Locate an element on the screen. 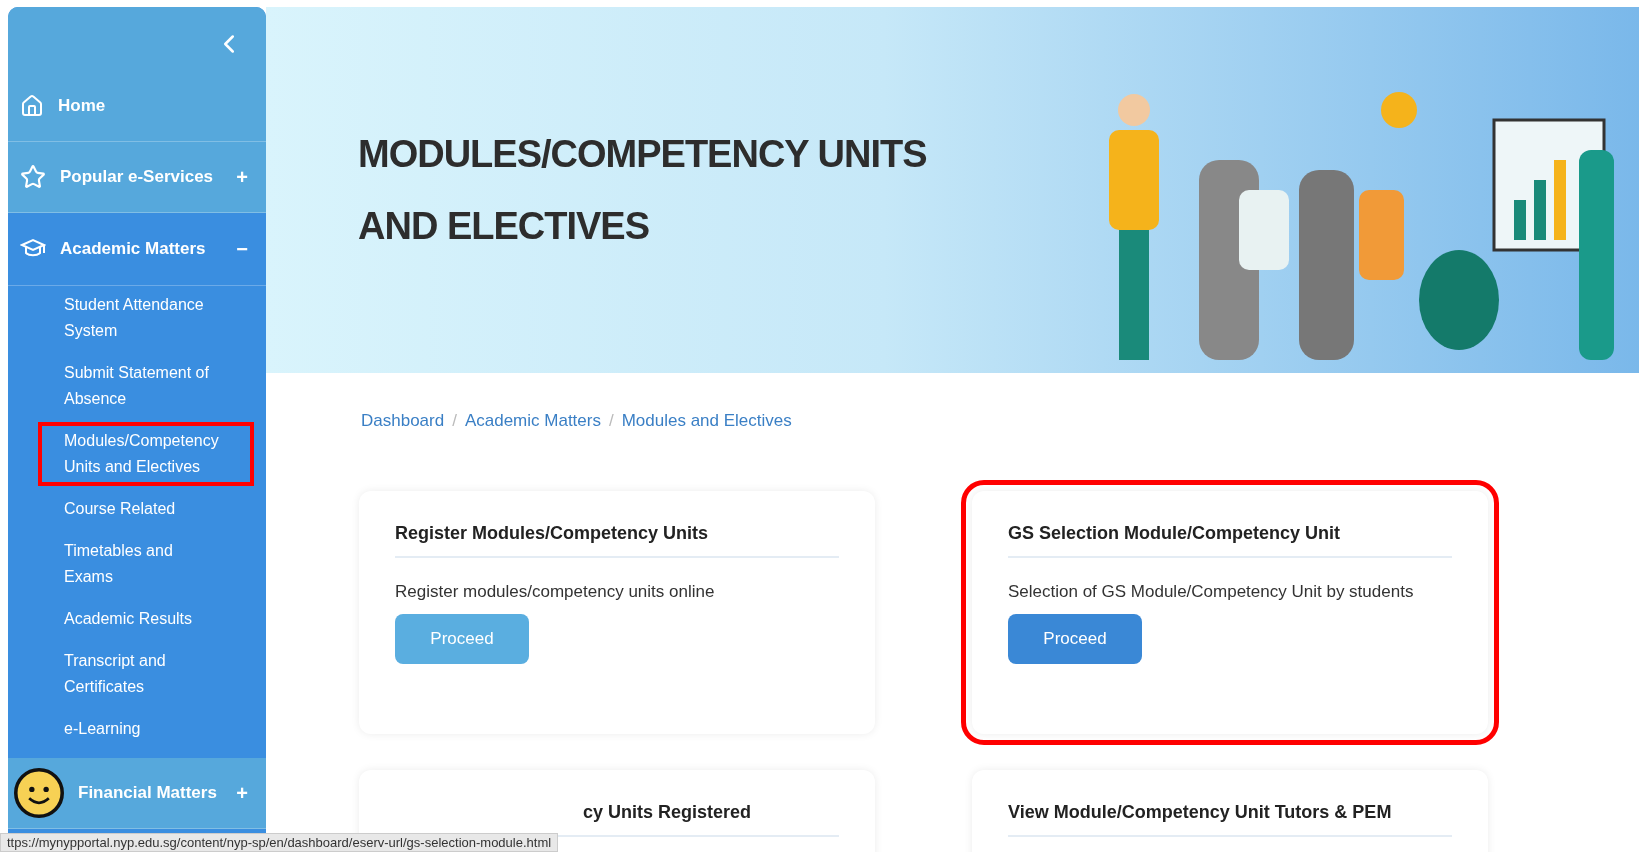  submenu-link: Timetables and Exams is located at coordinates (146, 564).